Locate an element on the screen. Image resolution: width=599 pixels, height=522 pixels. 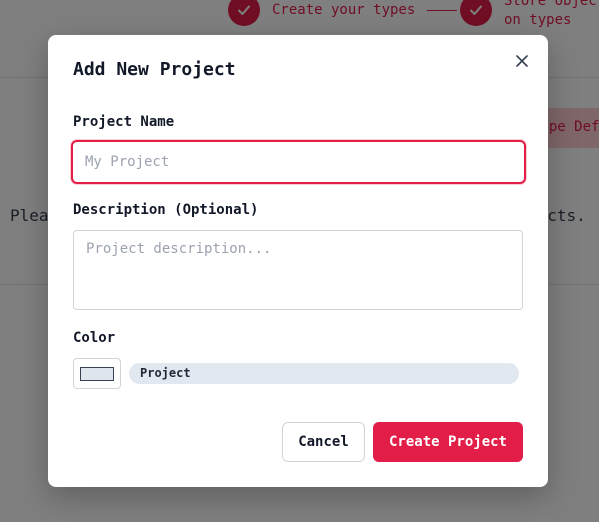
project-name-label: Project Name is located at coordinates (124, 122).